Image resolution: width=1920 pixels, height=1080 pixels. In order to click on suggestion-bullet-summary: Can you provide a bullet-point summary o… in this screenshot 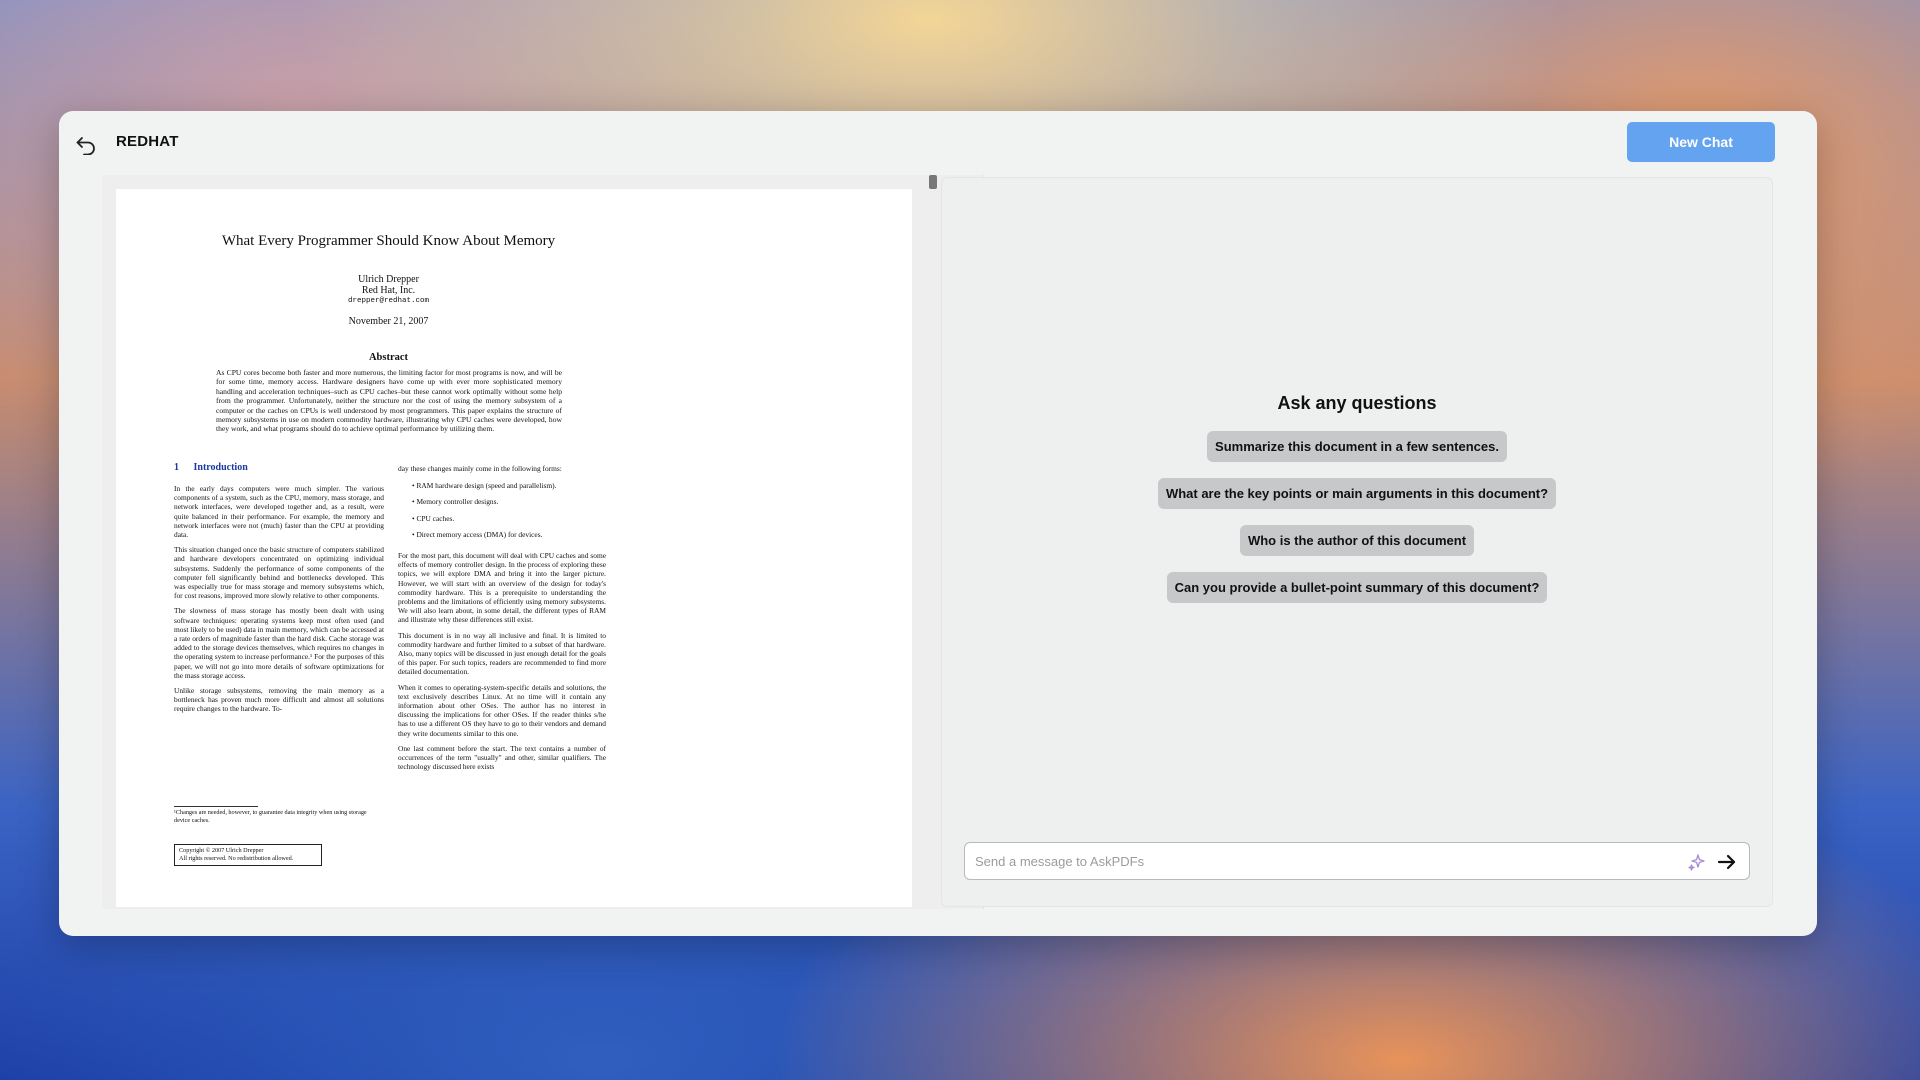, I will do `click(1357, 587)`.